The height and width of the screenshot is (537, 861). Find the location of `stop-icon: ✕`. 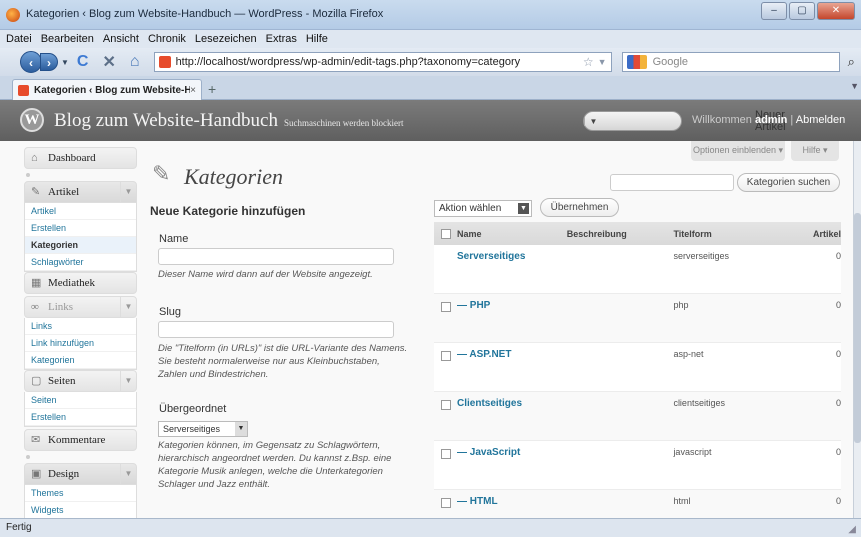

stop-icon: ✕ is located at coordinates (108, 62).